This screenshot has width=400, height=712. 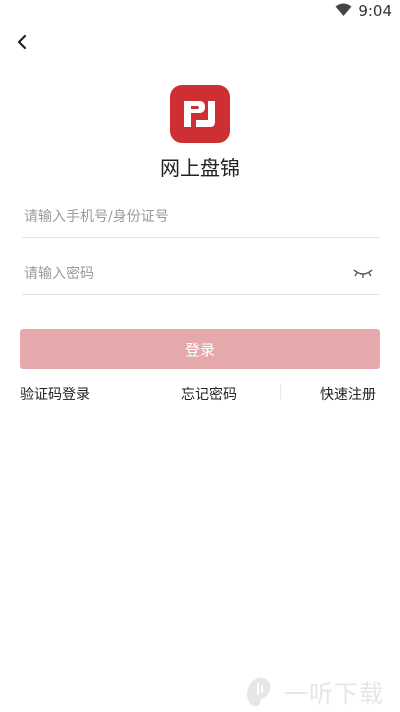 I want to click on watermark-text: 一听下载, so click(x=334, y=693).